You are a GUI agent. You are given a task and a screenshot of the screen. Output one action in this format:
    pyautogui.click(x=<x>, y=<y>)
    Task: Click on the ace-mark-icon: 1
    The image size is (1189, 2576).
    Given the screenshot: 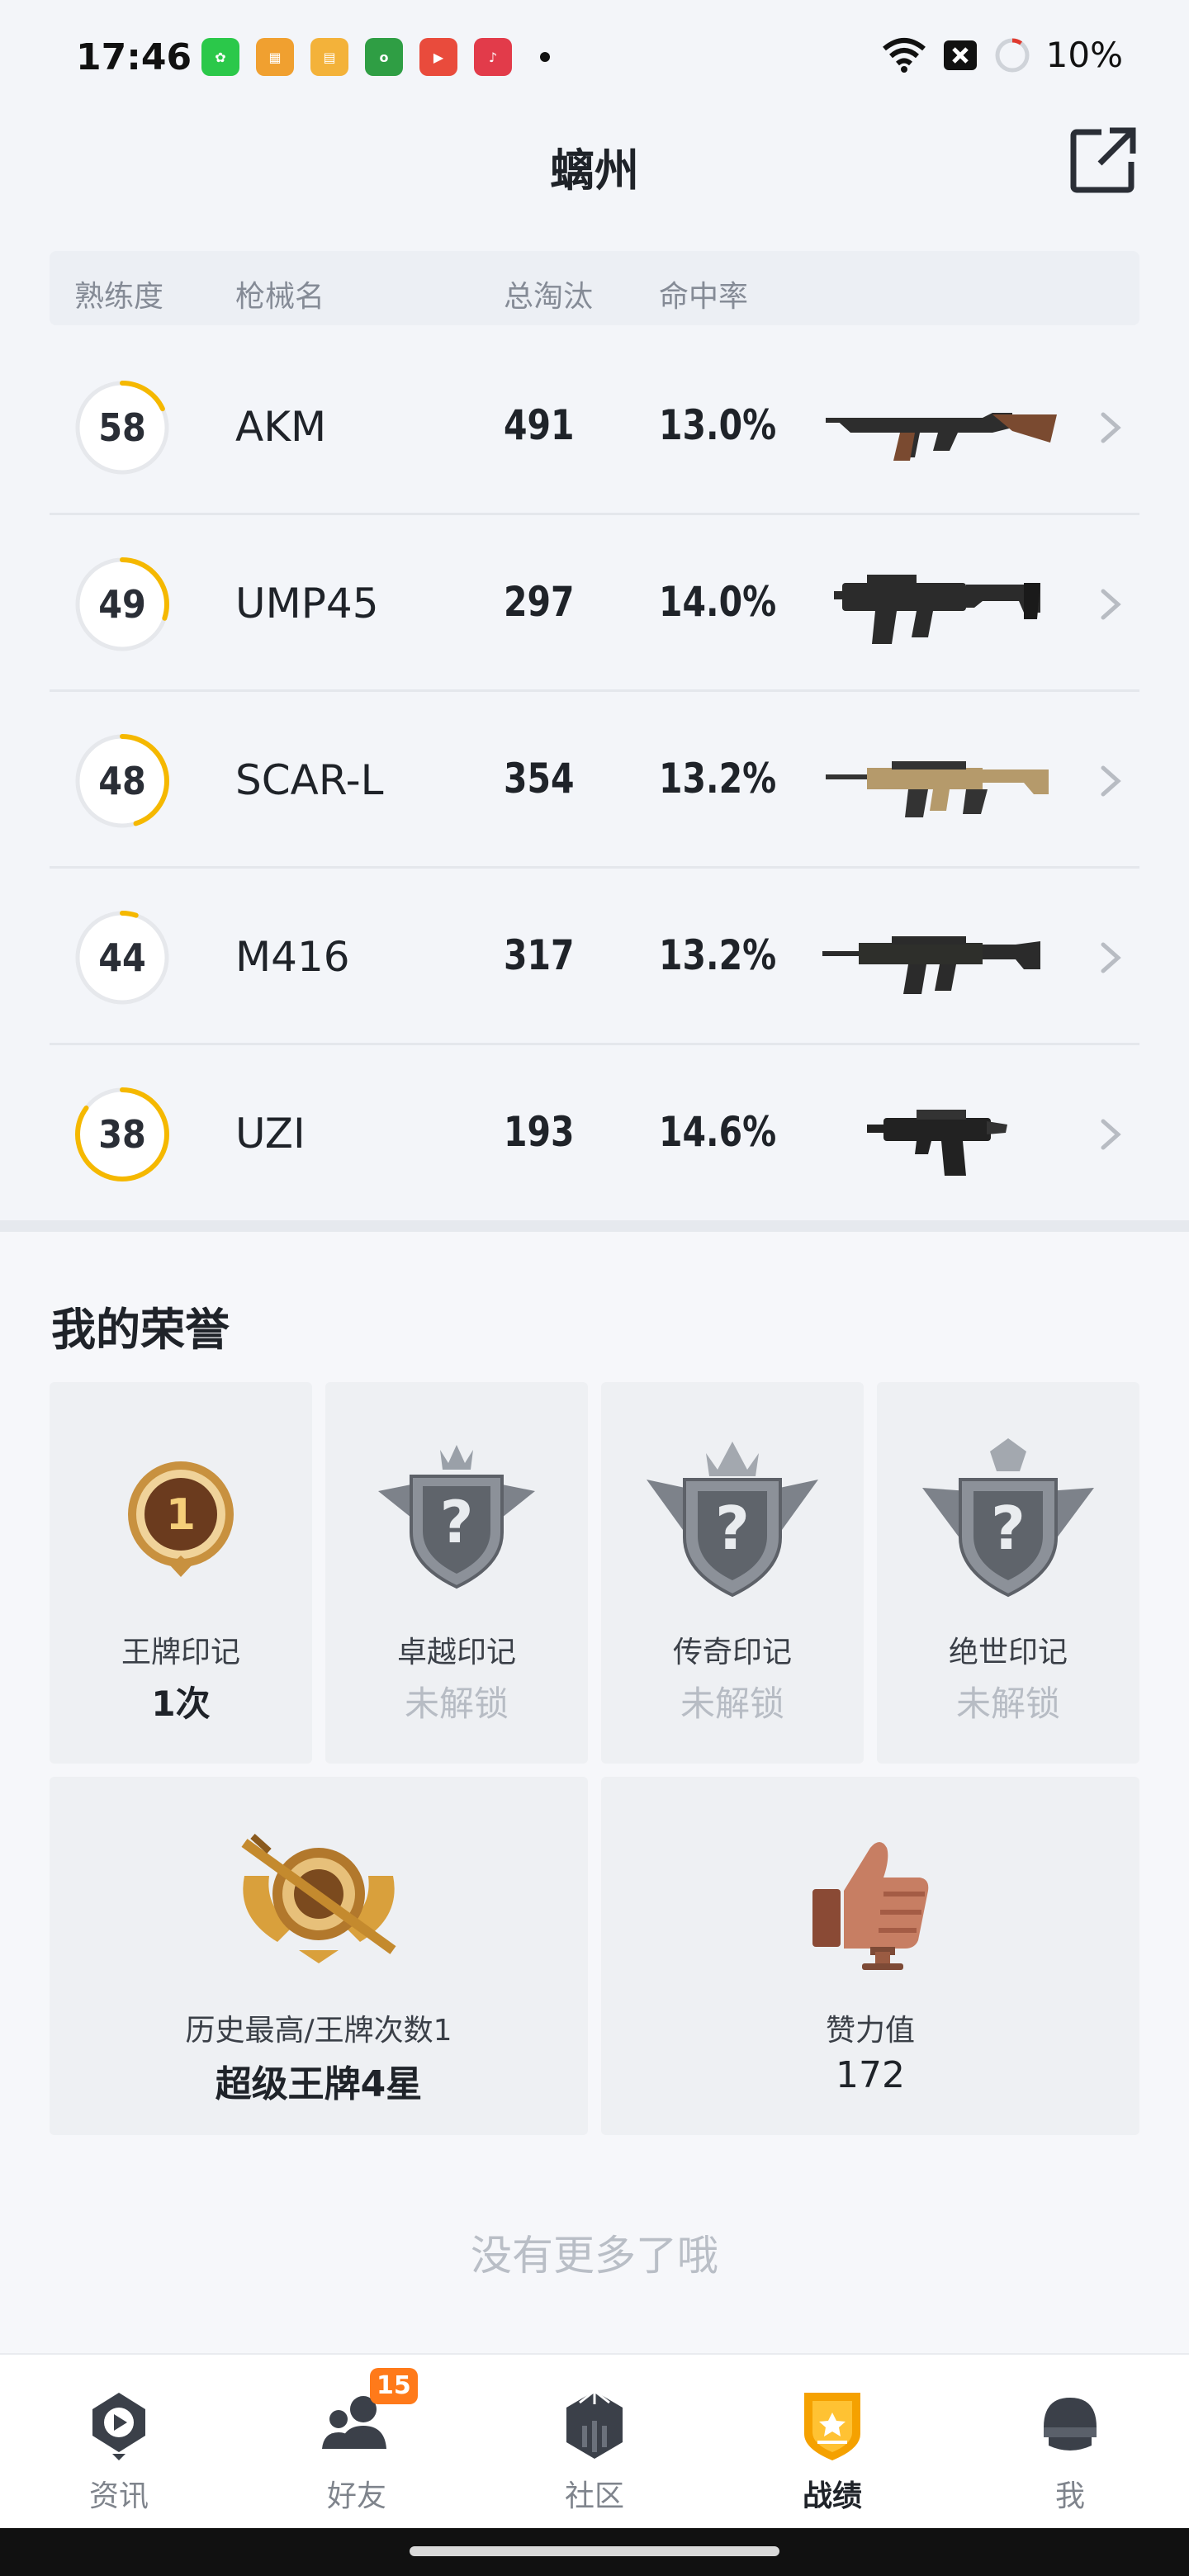 What is the action you would take?
    pyautogui.click(x=181, y=1519)
    